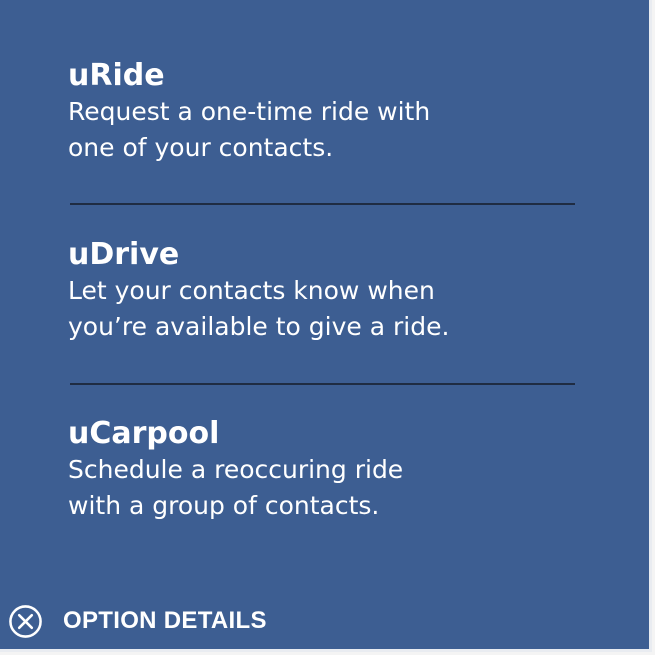 Image resolution: width=655 pixels, height=655 pixels. I want to click on option-details-label: OPTION DETAILS, so click(165, 620).